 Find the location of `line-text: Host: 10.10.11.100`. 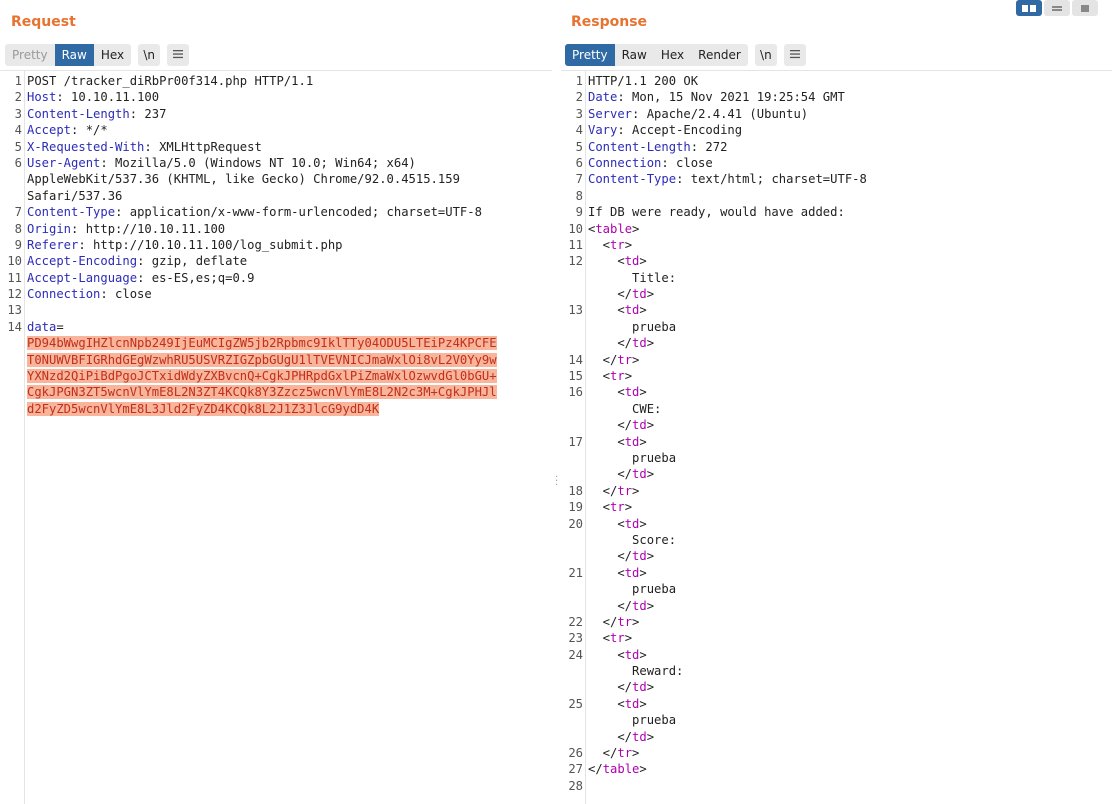

line-text: Host: 10.10.11.100 is located at coordinates (93, 97).